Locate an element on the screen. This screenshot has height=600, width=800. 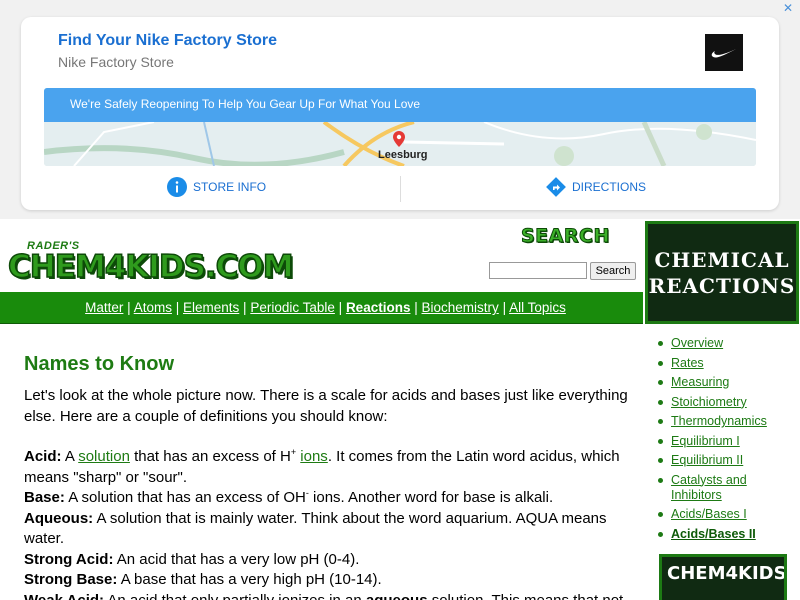
sidebar-item-overview: Overview is located at coordinates (725, 343).